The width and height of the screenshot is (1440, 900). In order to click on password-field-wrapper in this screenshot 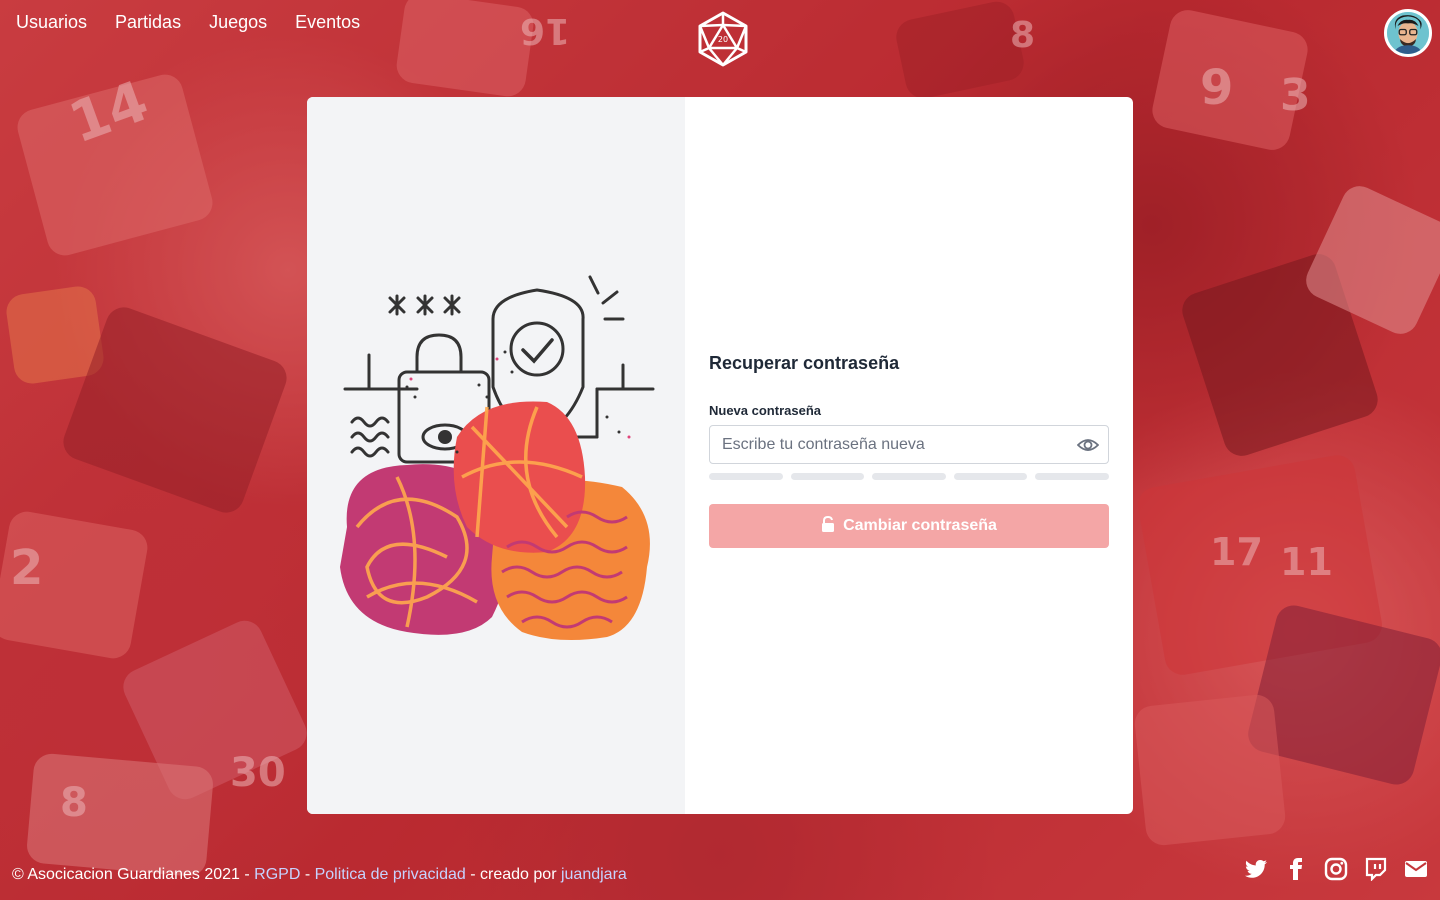, I will do `click(909, 444)`.